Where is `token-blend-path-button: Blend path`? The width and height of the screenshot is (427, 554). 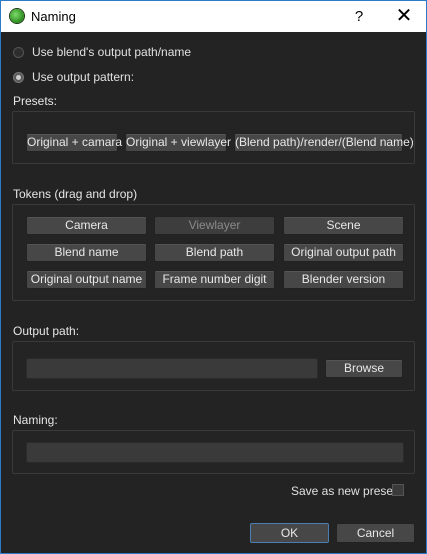 token-blend-path-button: Blend path is located at coordinates (214, 252).